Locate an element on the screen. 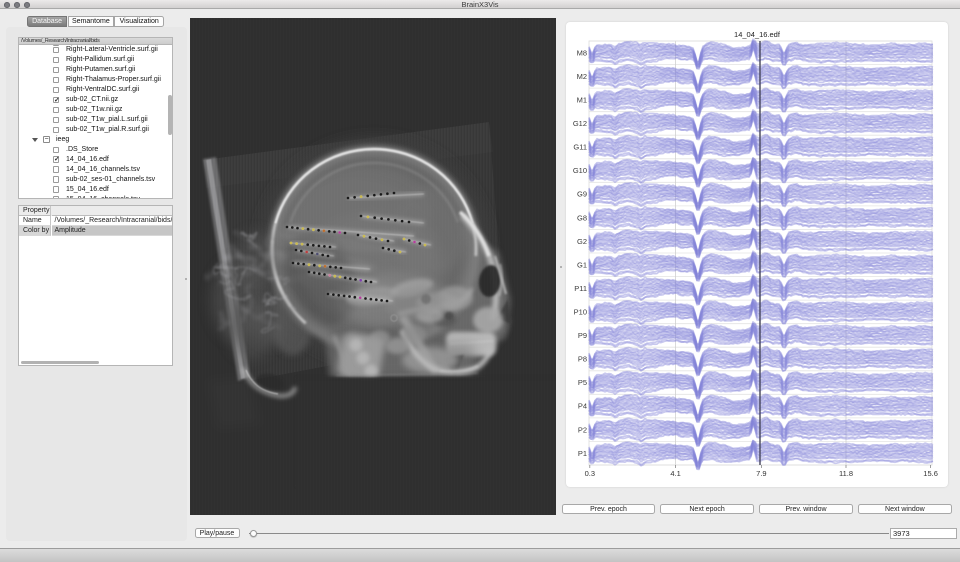 The width and height of the screenshot is (960, 562). svg-text: P4 is located at coordinates (582, 406).